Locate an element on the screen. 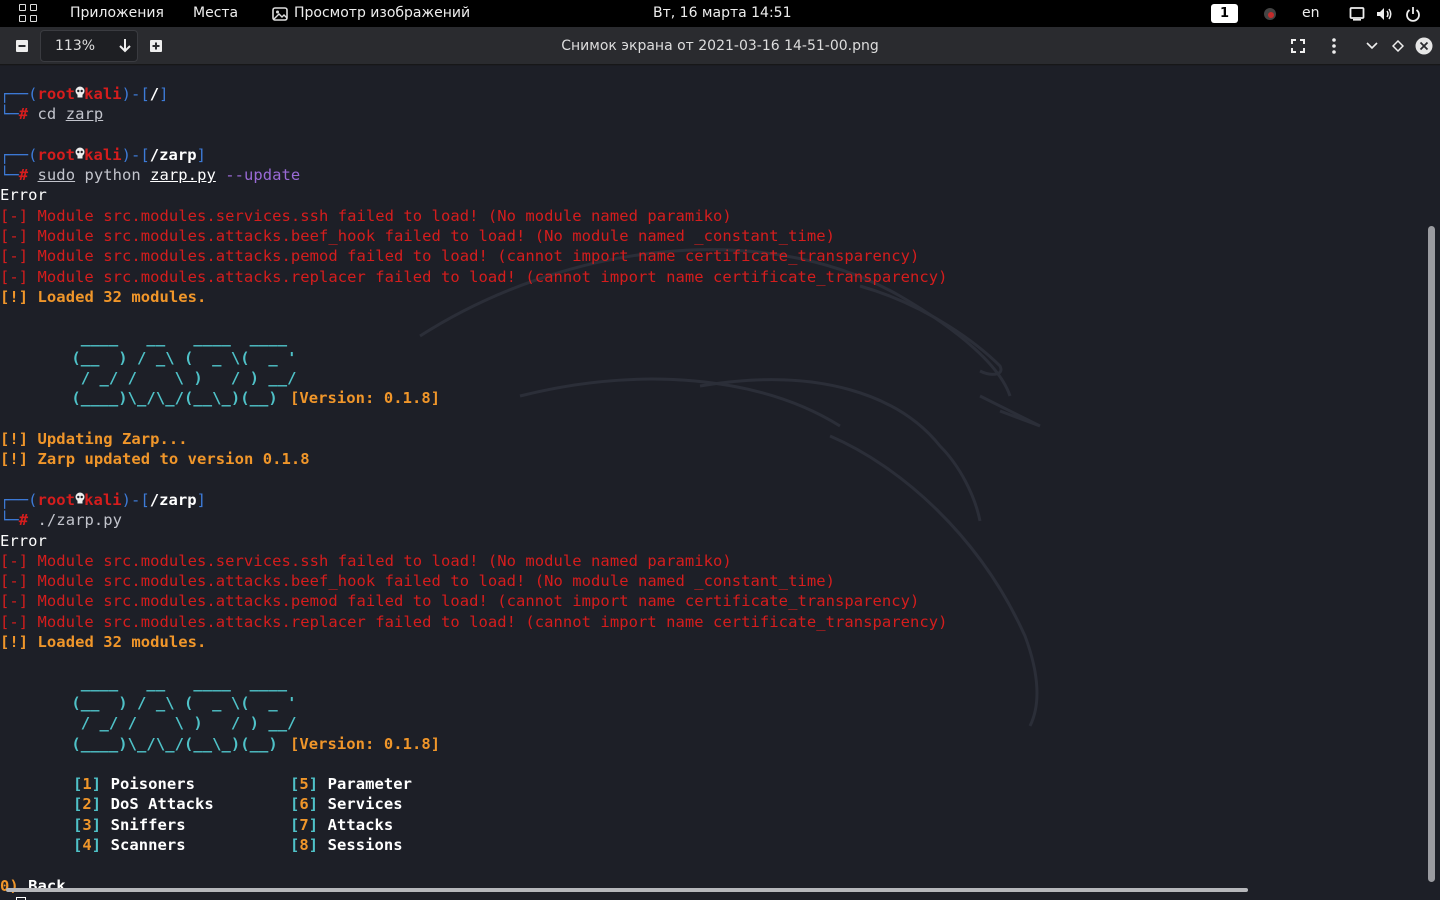  close-icon is located at coordinates (1424, 46).